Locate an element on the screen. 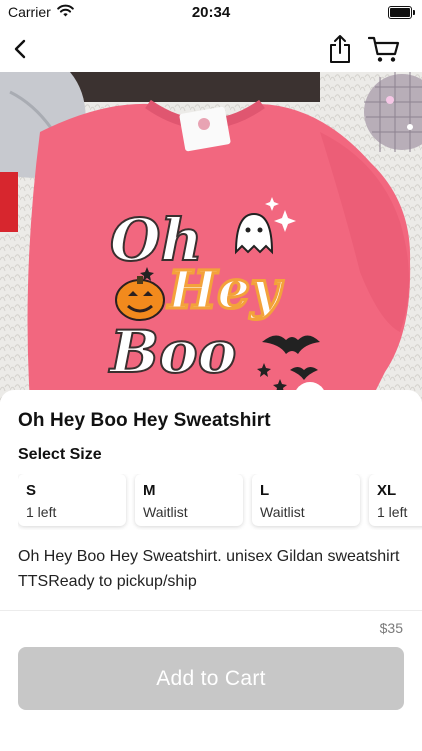  size-name: L is located at coordinates (265, 490).